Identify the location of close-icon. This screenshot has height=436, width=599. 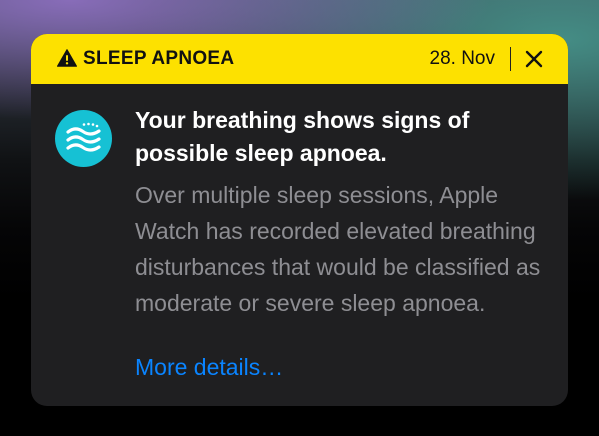
(534, 59).